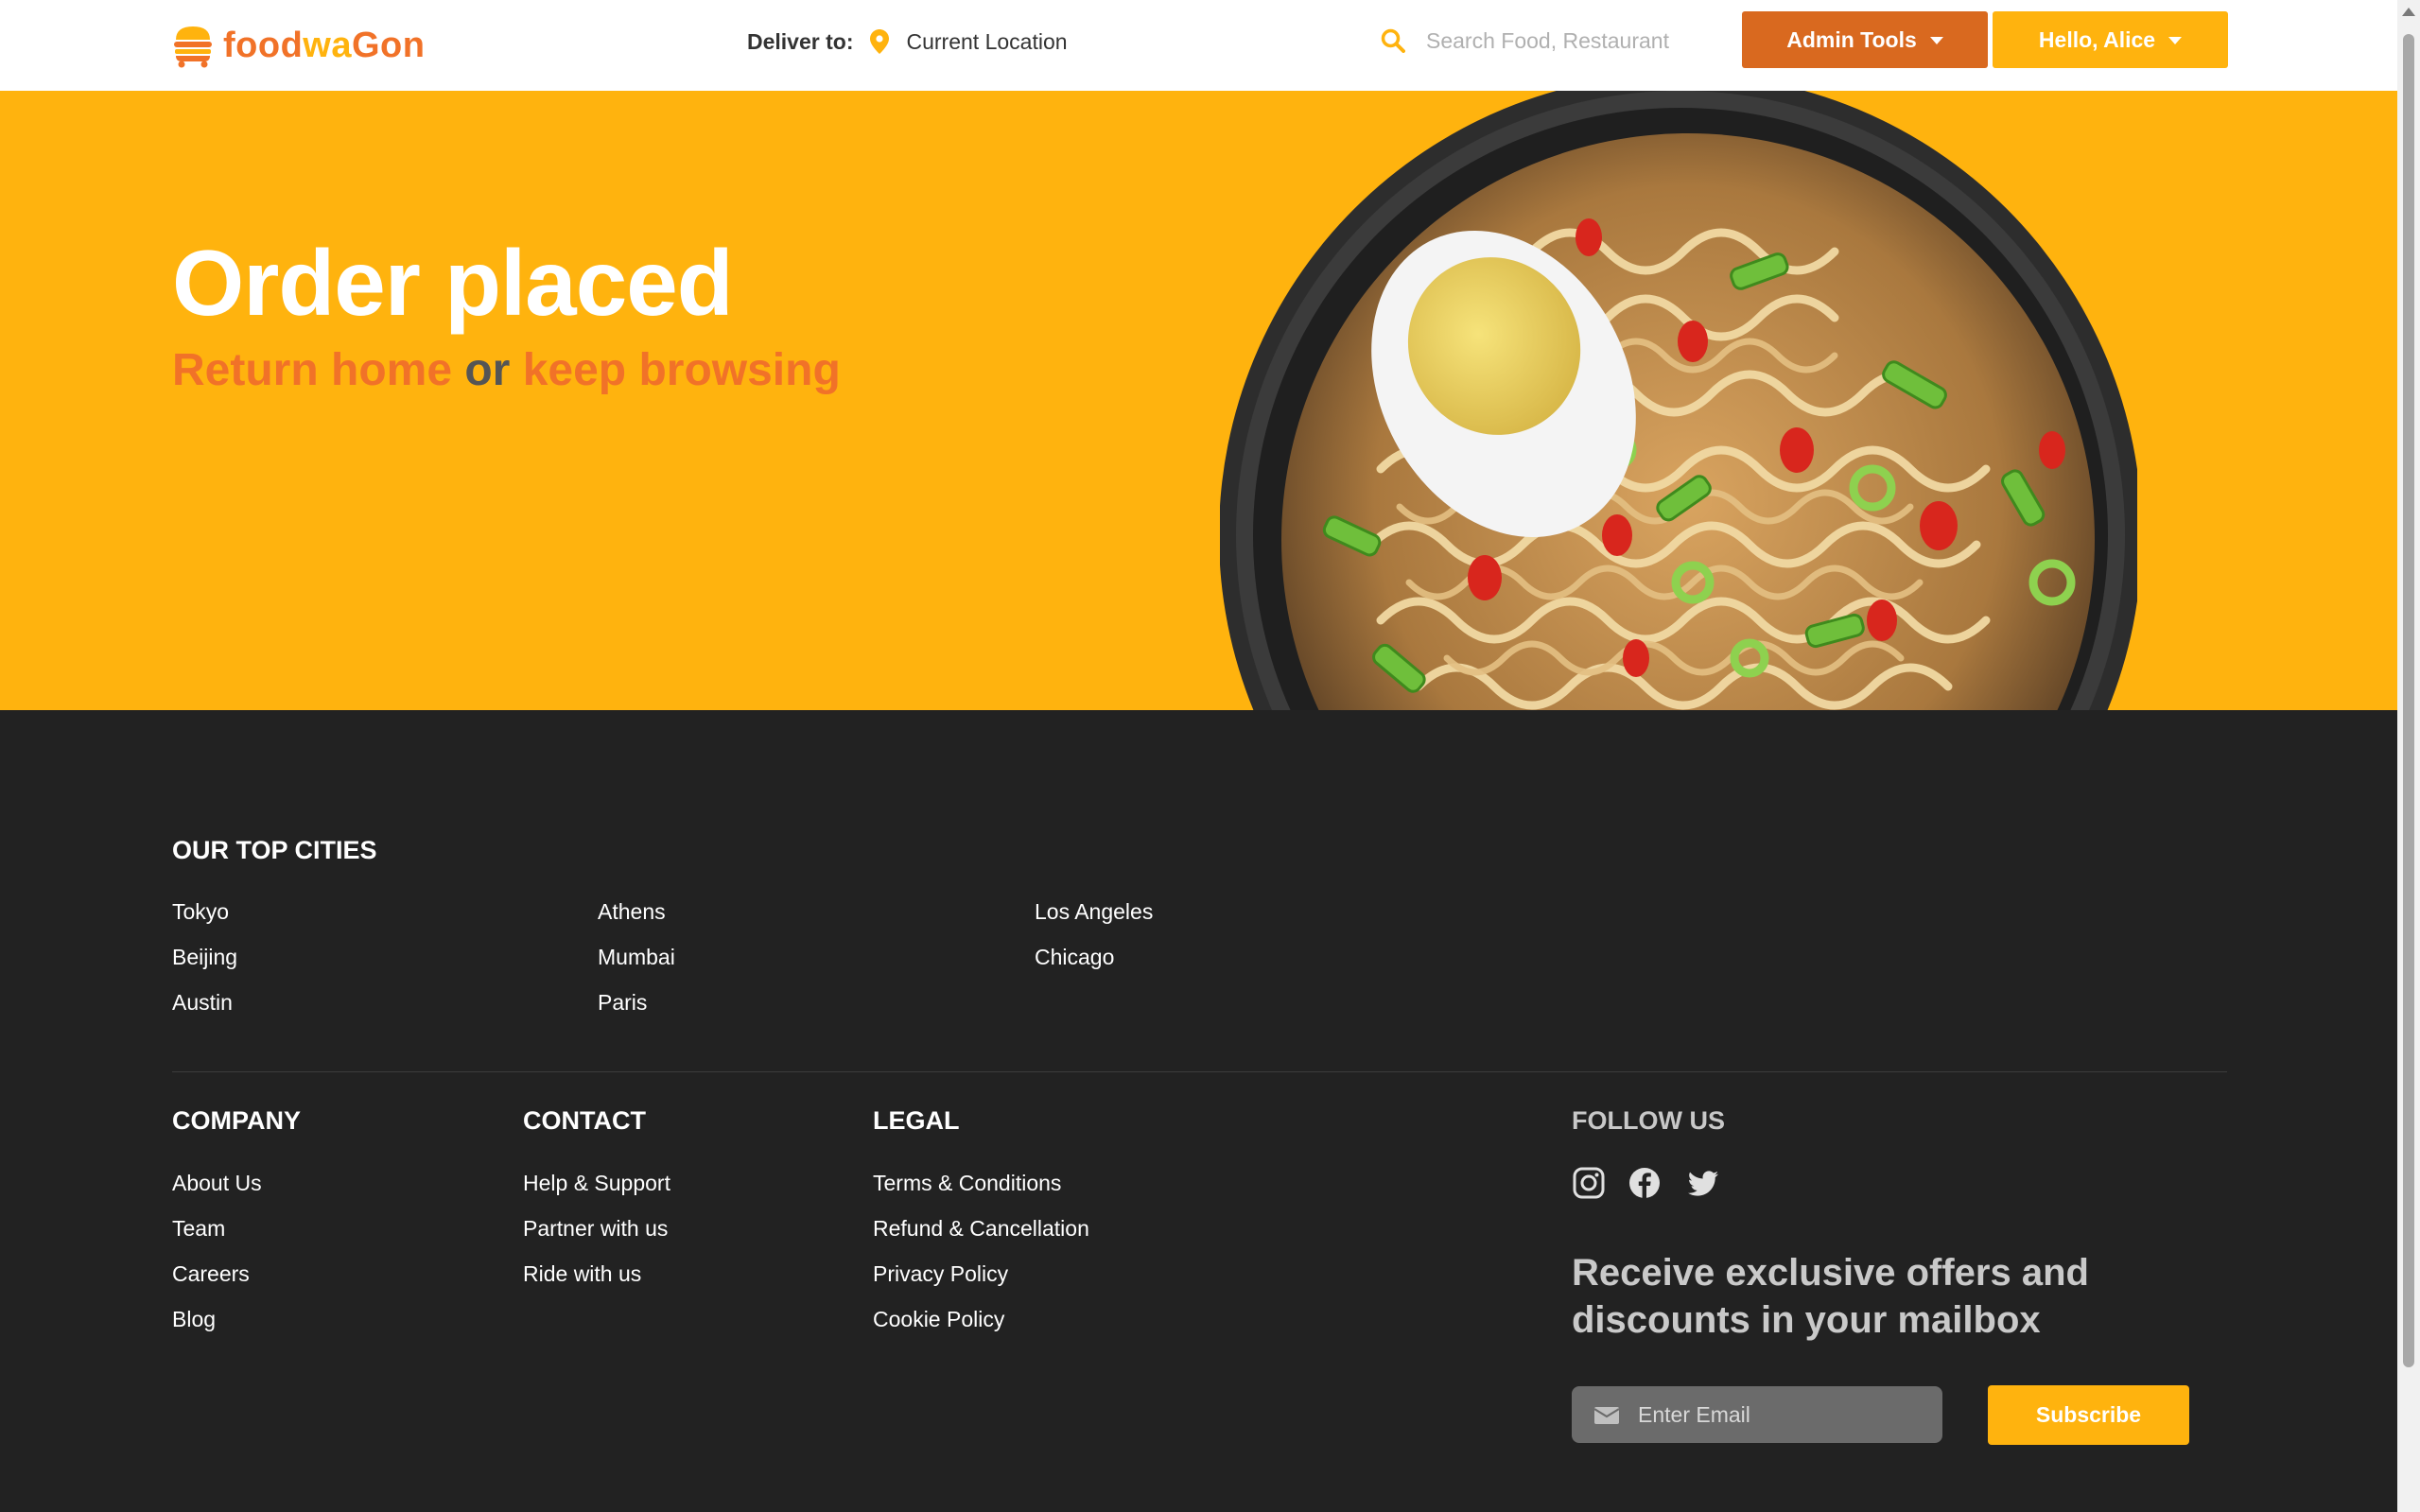 This screenshot has height=1512, width=2420. Describe the element at coordinates (1789, 1414) in the screenshot. I see `email-input` at that location.